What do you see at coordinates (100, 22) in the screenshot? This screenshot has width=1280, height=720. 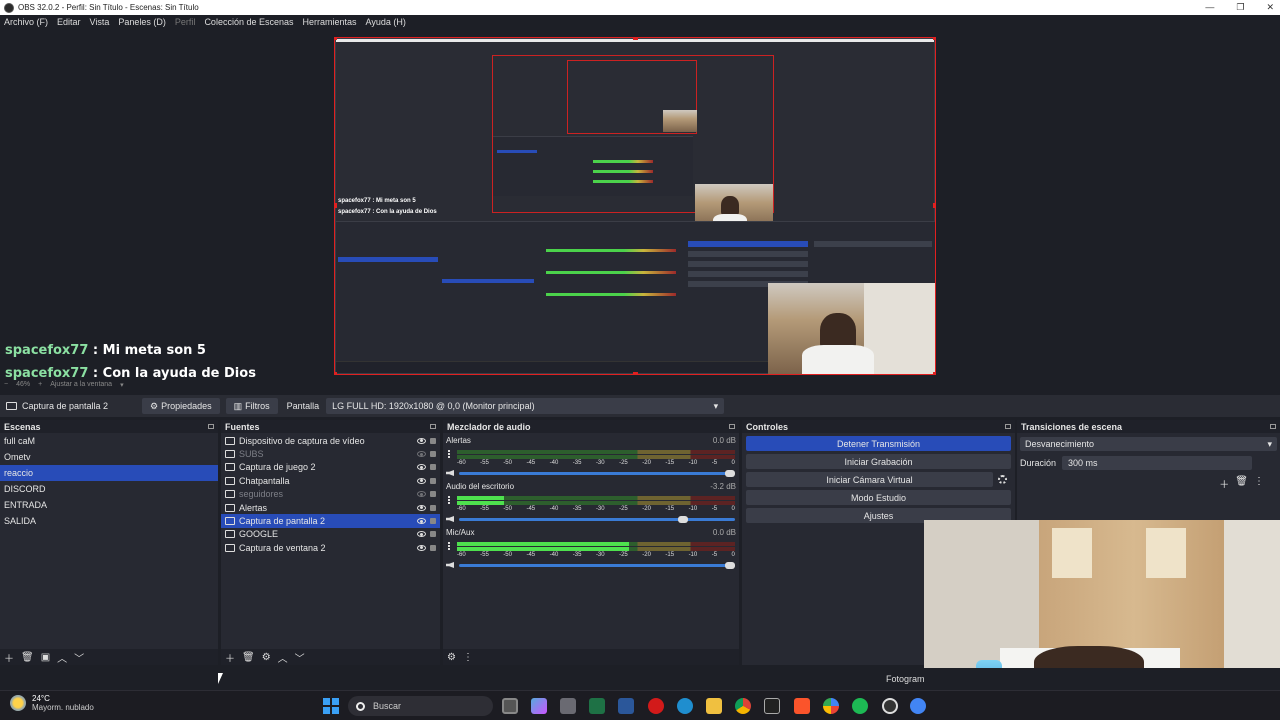 I see `menu-vista: Vista` at bounding box center [100, 22].